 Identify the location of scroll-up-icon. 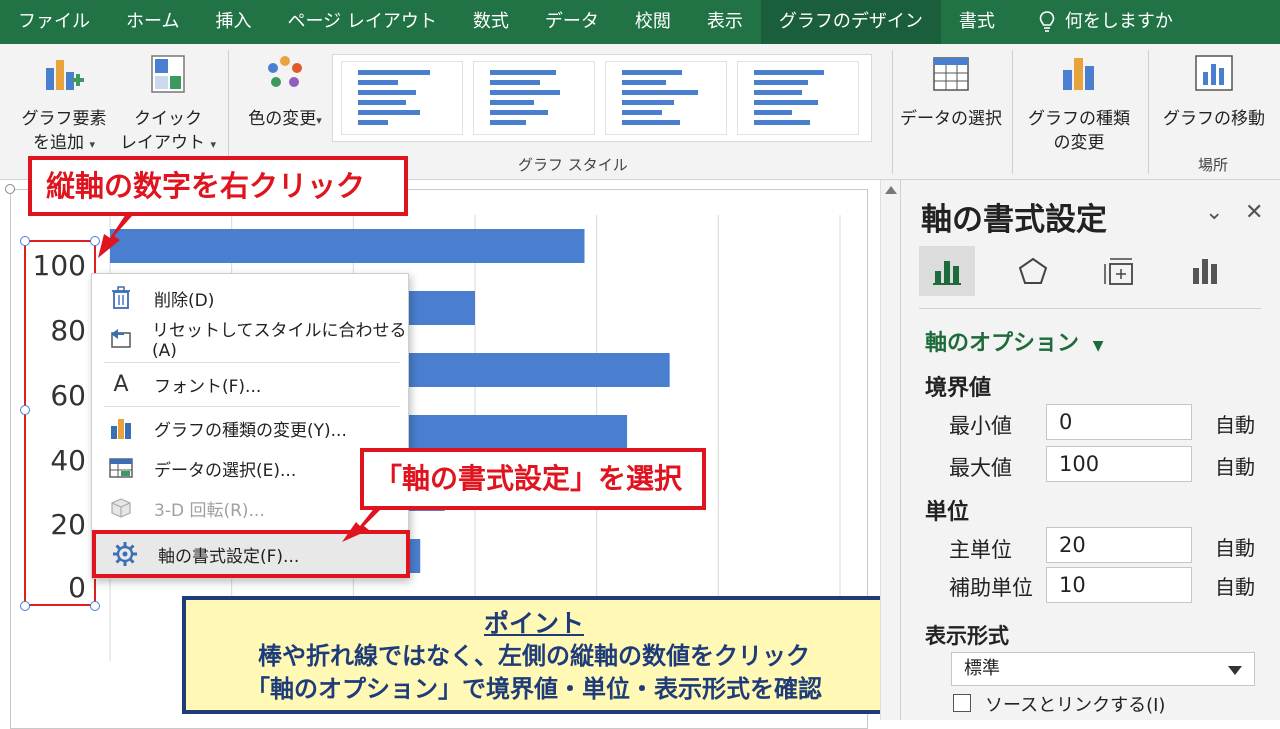
(891, 190).